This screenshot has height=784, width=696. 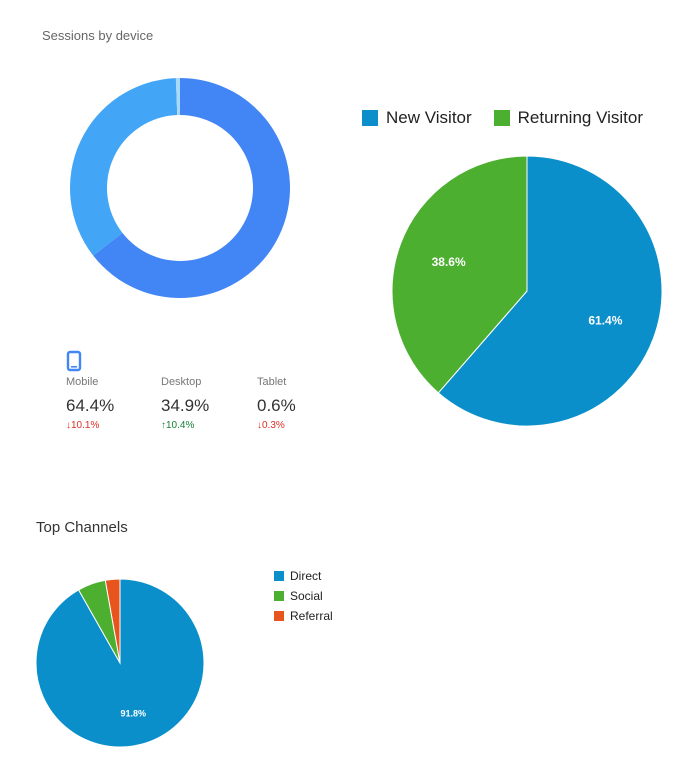 What do you see at coordinates (605, 321) in the screenshot?
I see `pie-data-label: 61.4%` at bounding box center [605, 321].